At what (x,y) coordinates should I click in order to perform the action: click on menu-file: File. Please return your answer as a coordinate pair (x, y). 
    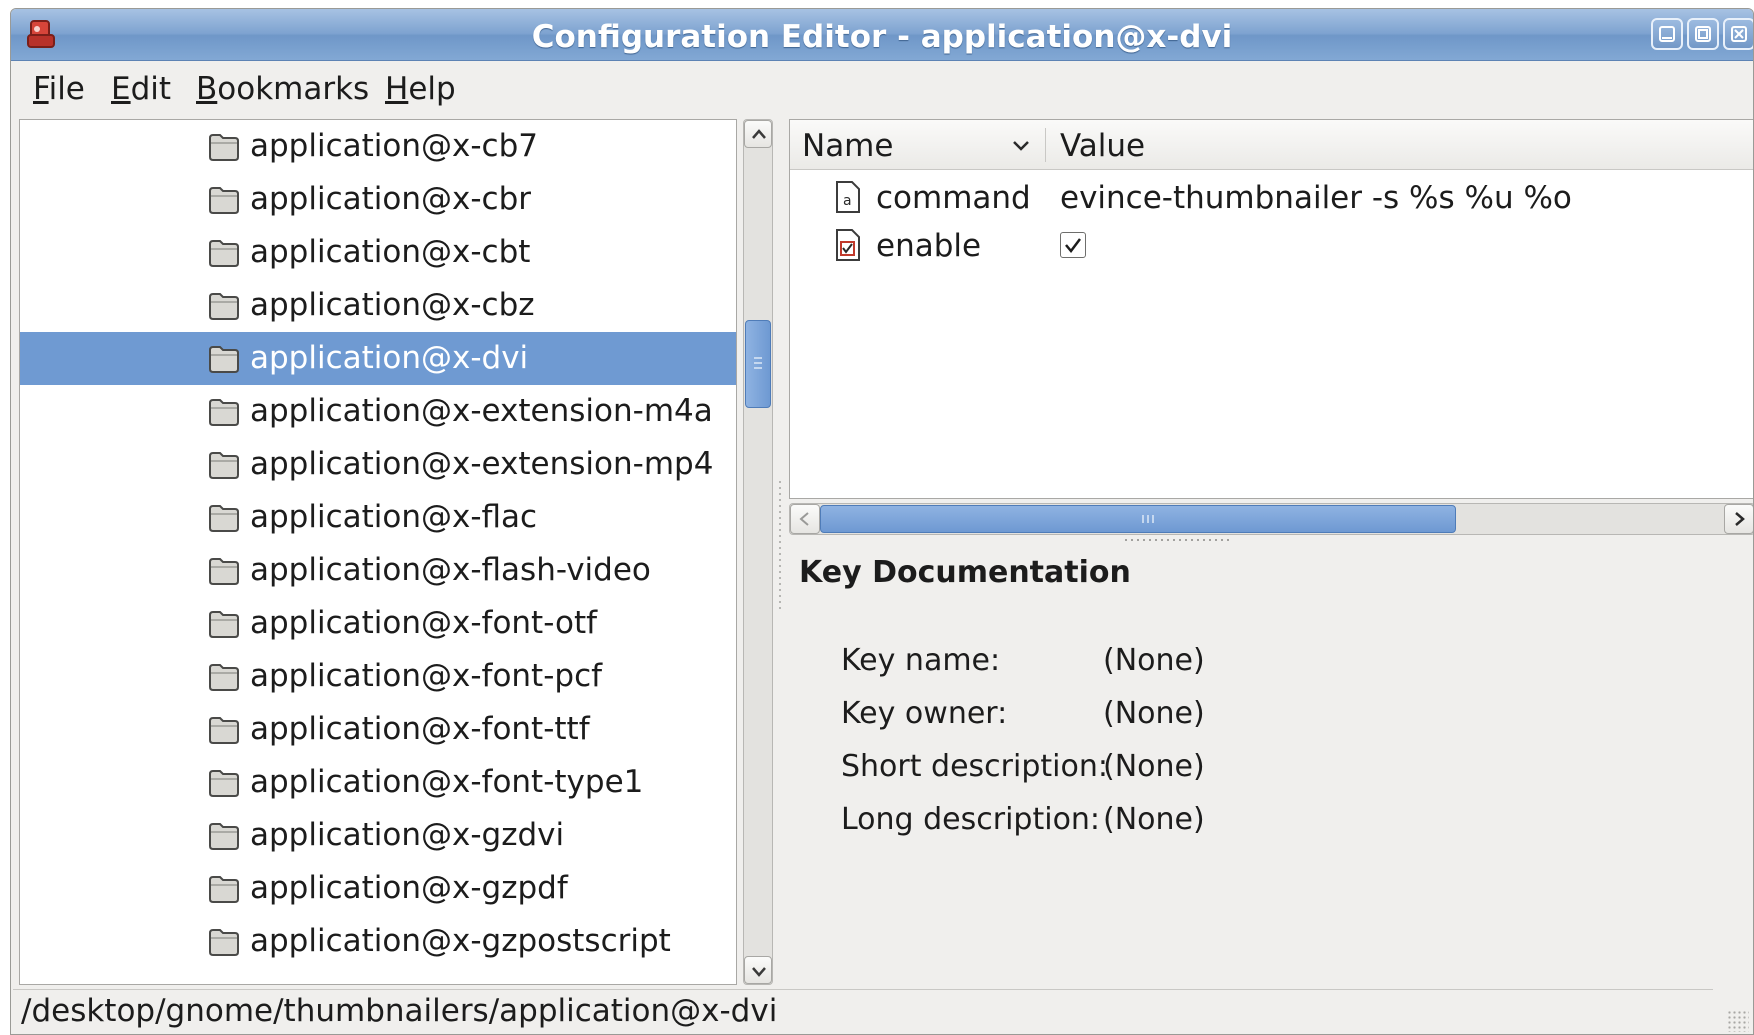
    Looking at the image, I should click on (59, 89).